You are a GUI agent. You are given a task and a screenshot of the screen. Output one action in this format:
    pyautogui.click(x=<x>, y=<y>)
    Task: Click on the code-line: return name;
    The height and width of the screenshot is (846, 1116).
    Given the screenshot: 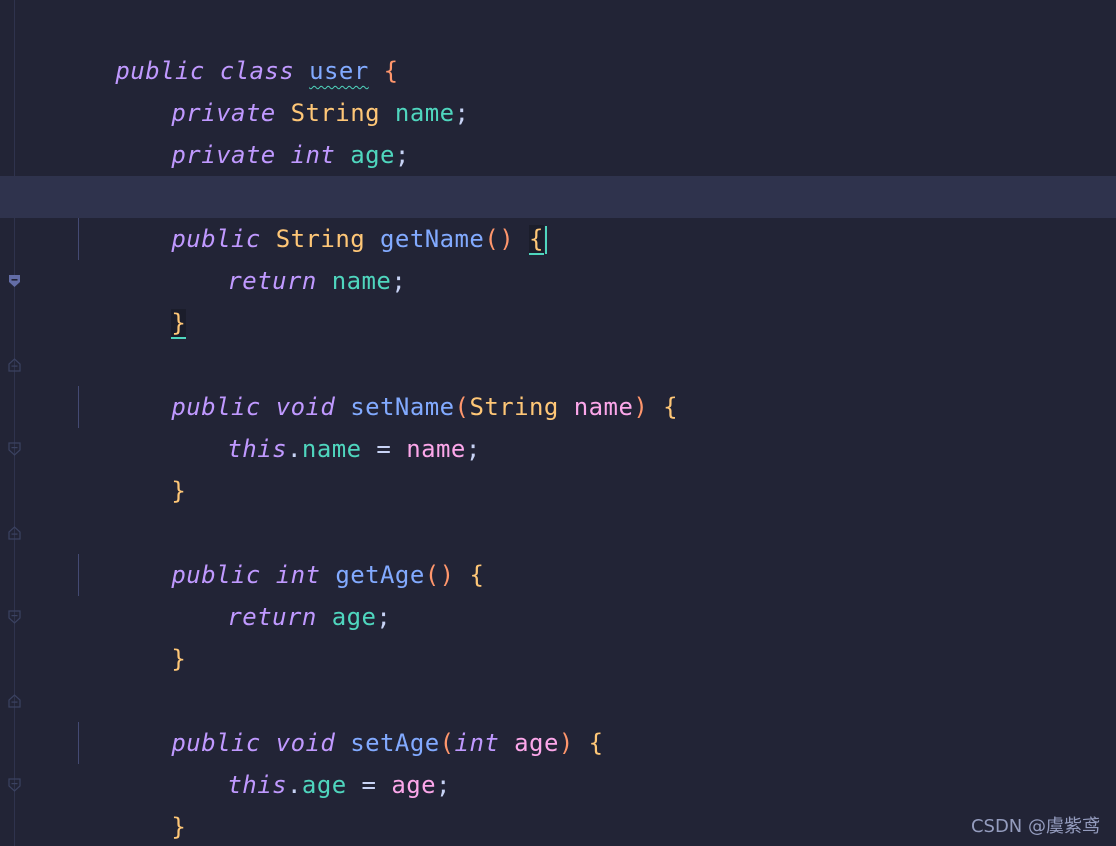 What is the action you would take?
    pyautogui.click(x=558, y=256)
    